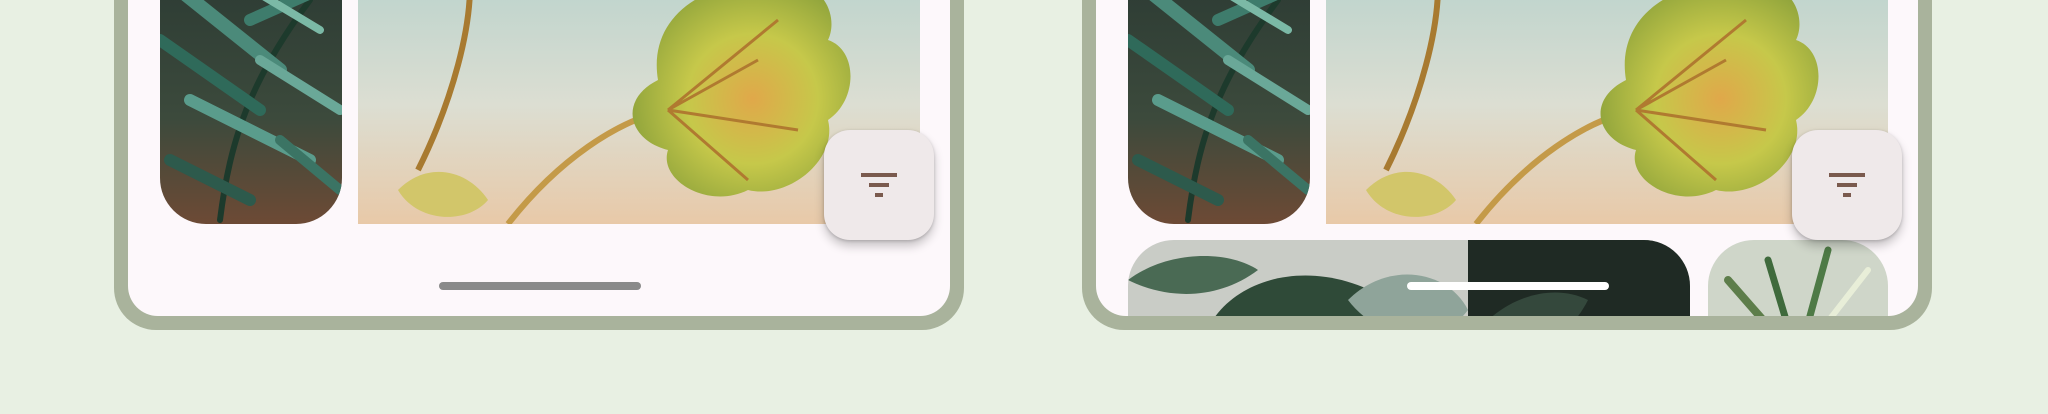 Image resolution: width=2048 pixels, height=414 pixels. I want to click on photo-tile-dark-leaf, so click(1409, 278).